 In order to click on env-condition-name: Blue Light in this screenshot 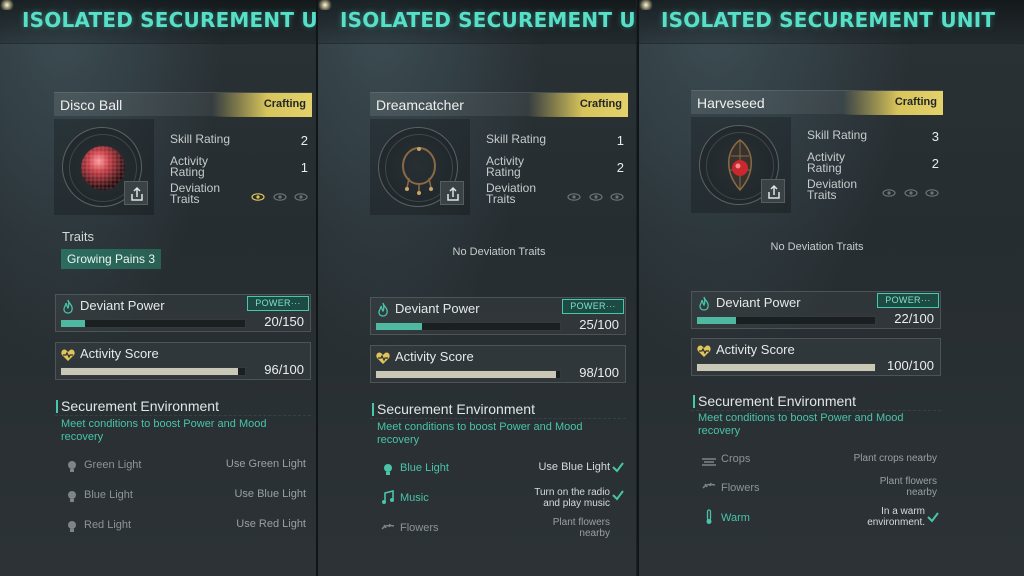, I will do `click(108, 495)`.